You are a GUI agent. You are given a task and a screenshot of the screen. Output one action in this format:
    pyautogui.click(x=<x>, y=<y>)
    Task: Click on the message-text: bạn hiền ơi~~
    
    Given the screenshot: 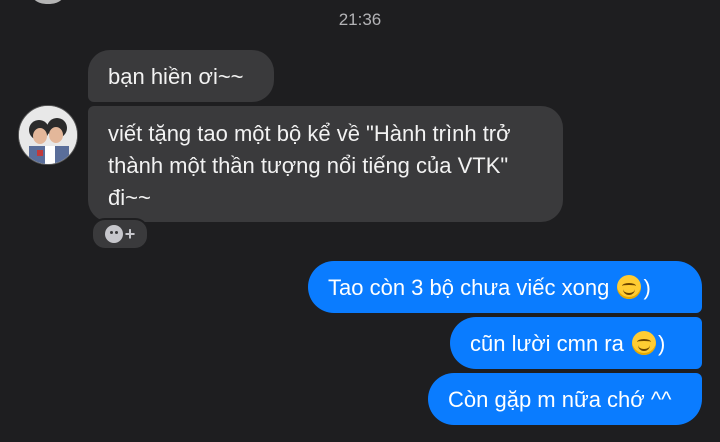 What is the action you would take?
    pyautogui.click(x=176, y=76)
    